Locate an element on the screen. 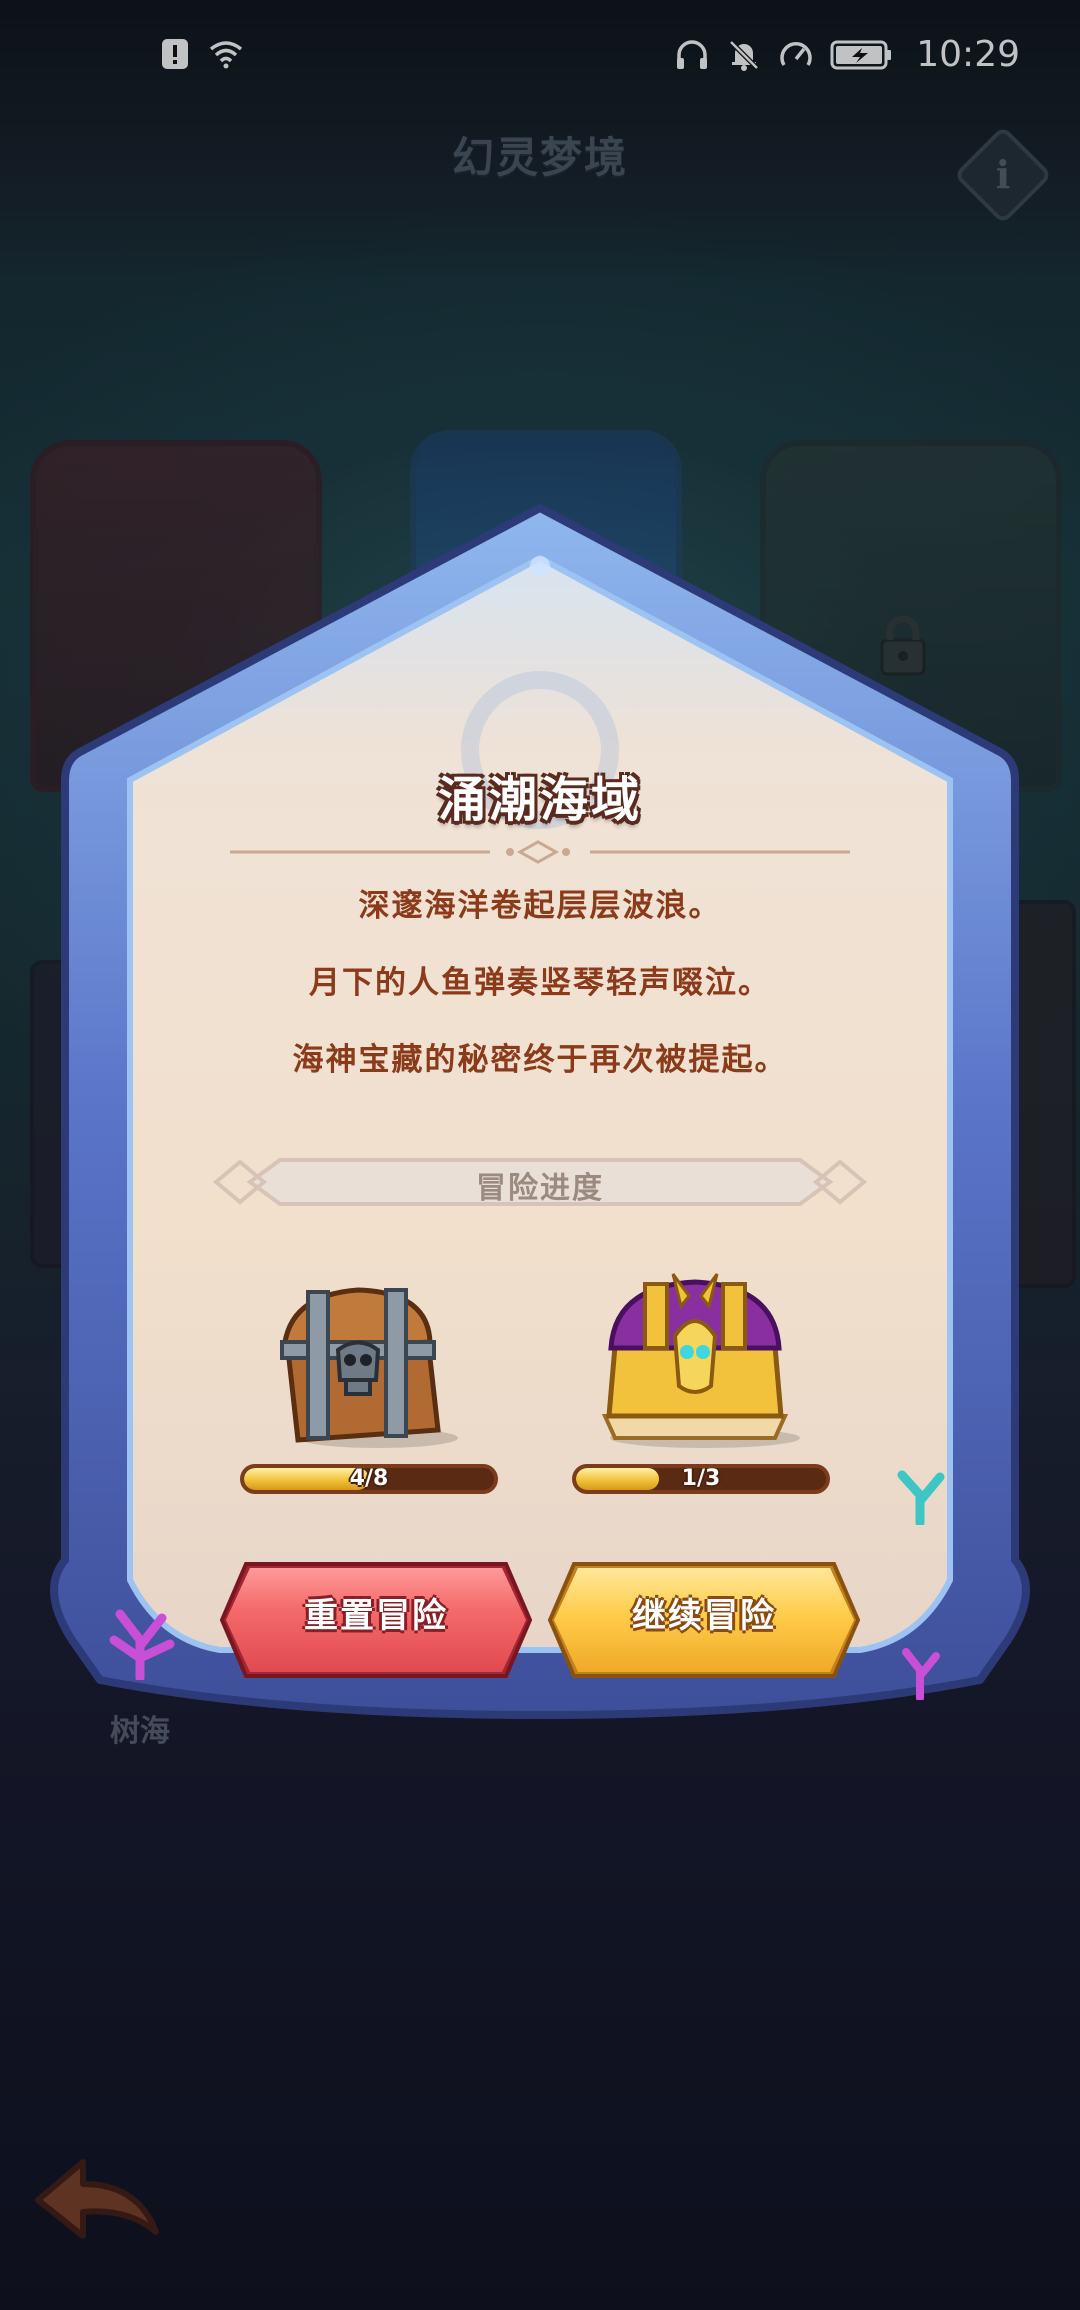  progress-bar-chest-1: 4/8 is located at coordinates (369, 1479).